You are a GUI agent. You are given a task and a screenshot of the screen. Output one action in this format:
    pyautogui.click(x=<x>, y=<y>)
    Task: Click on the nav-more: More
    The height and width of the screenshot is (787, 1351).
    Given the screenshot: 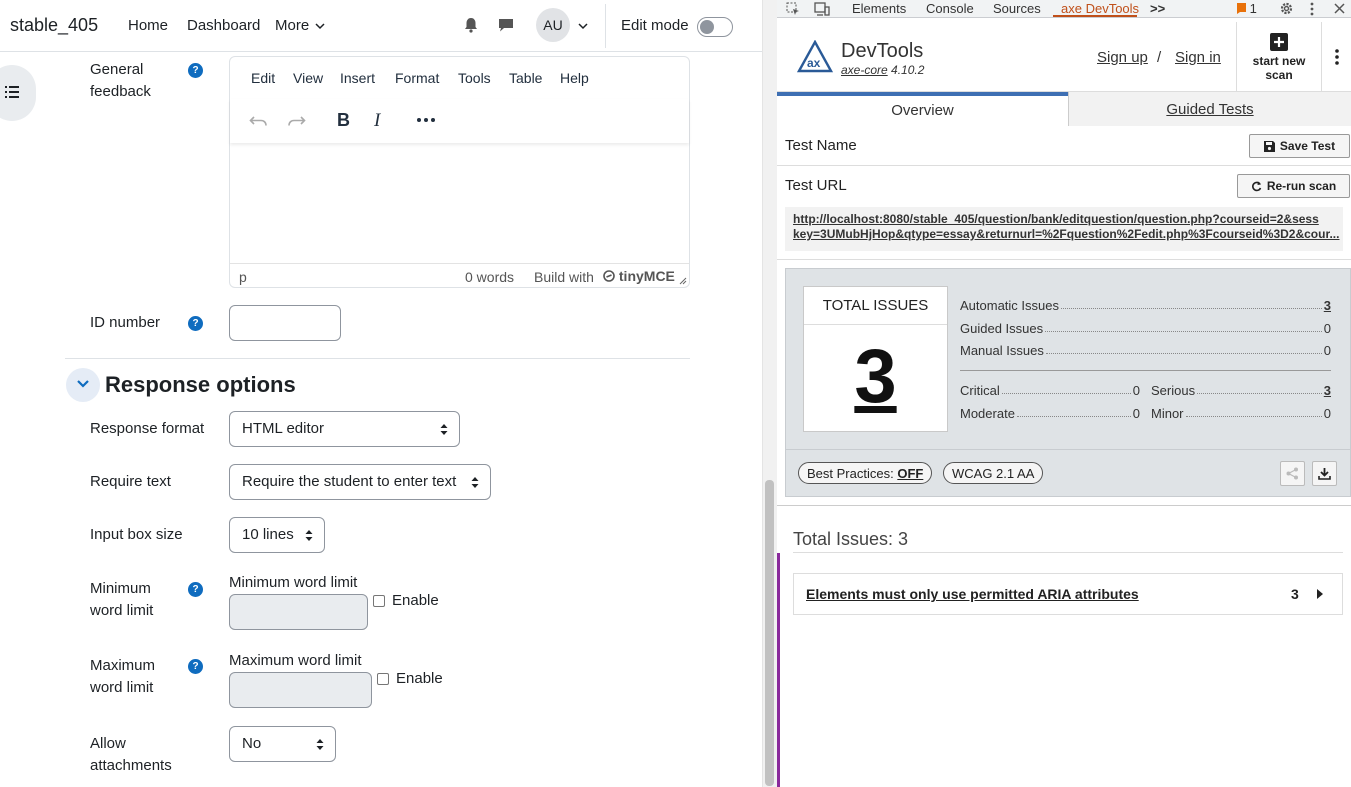 What is the action you would take?
    pyautogui.click(x=300, y=25)
    